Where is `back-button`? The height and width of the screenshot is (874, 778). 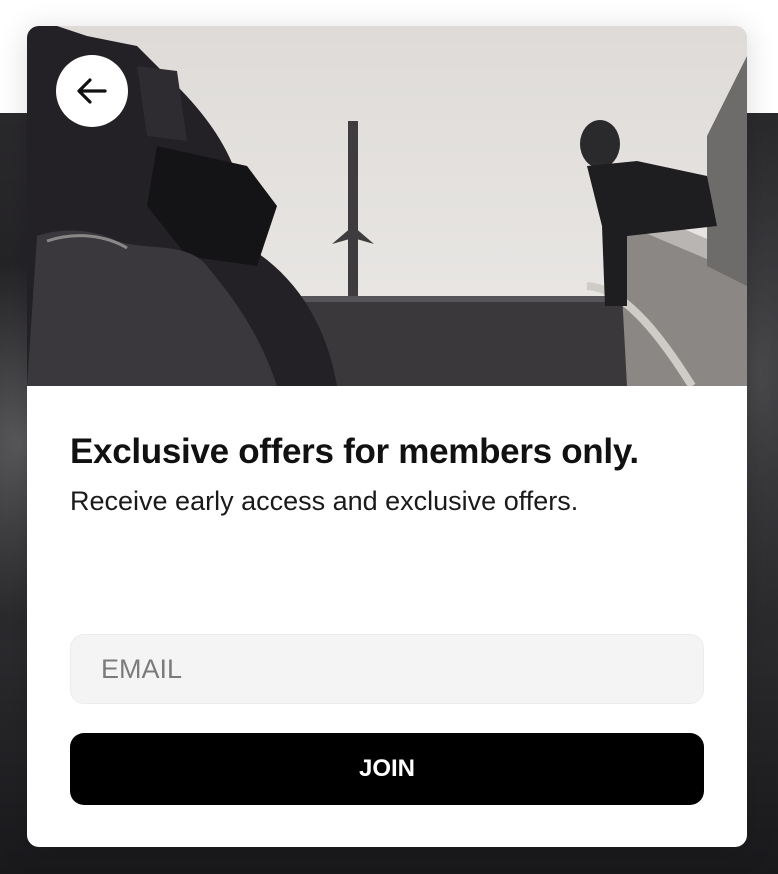 back-button is located at coordinates (92, 91).